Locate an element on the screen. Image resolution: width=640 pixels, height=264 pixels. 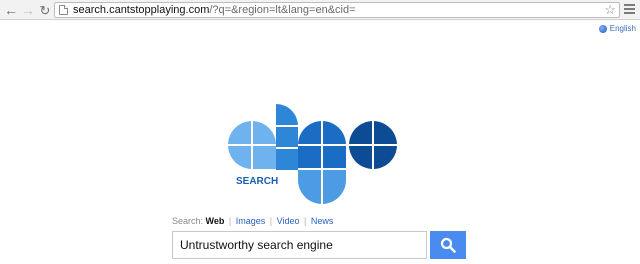
reload-button: ↻ is located at coordinates (45, 10).